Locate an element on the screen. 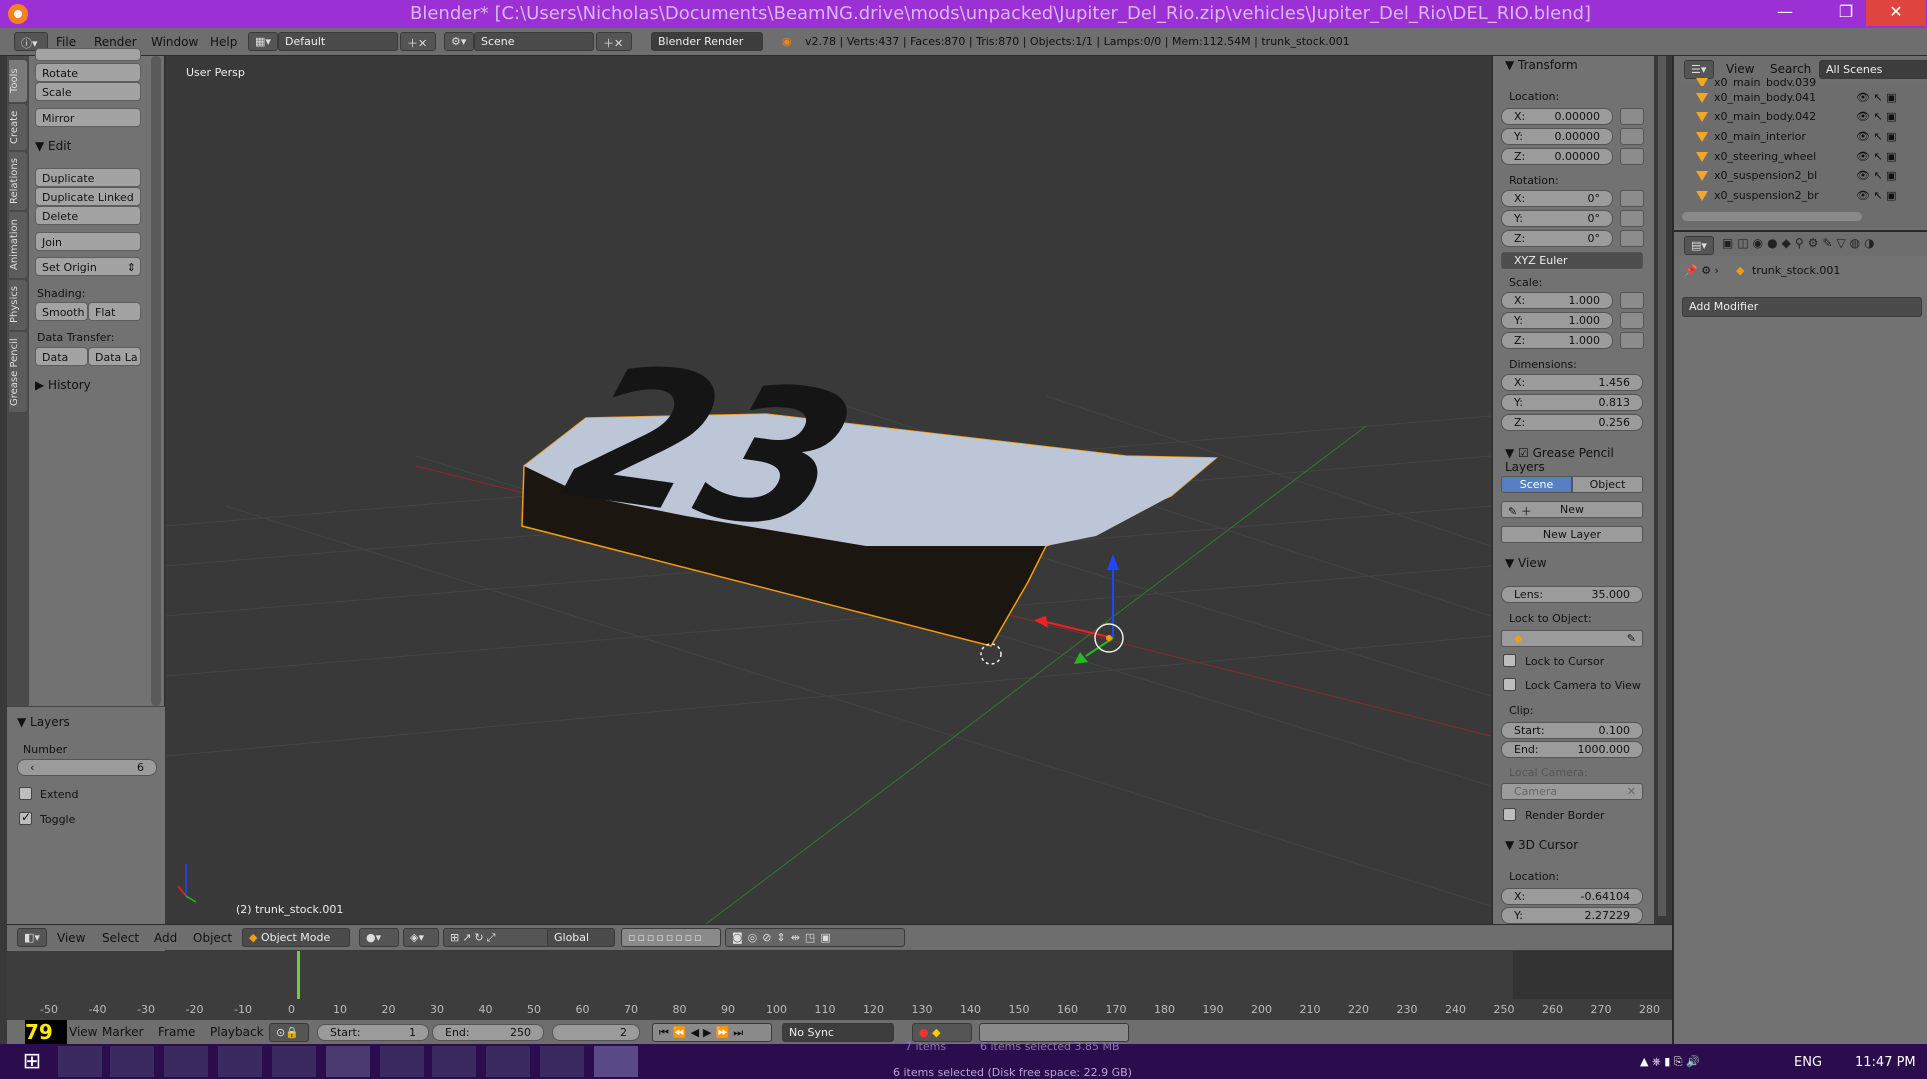 The width and height of the screenshot is (1927, 1079). layer-buttons: ▫▫▫▫▫▫▫▫ is located at coordinates (671, 937).